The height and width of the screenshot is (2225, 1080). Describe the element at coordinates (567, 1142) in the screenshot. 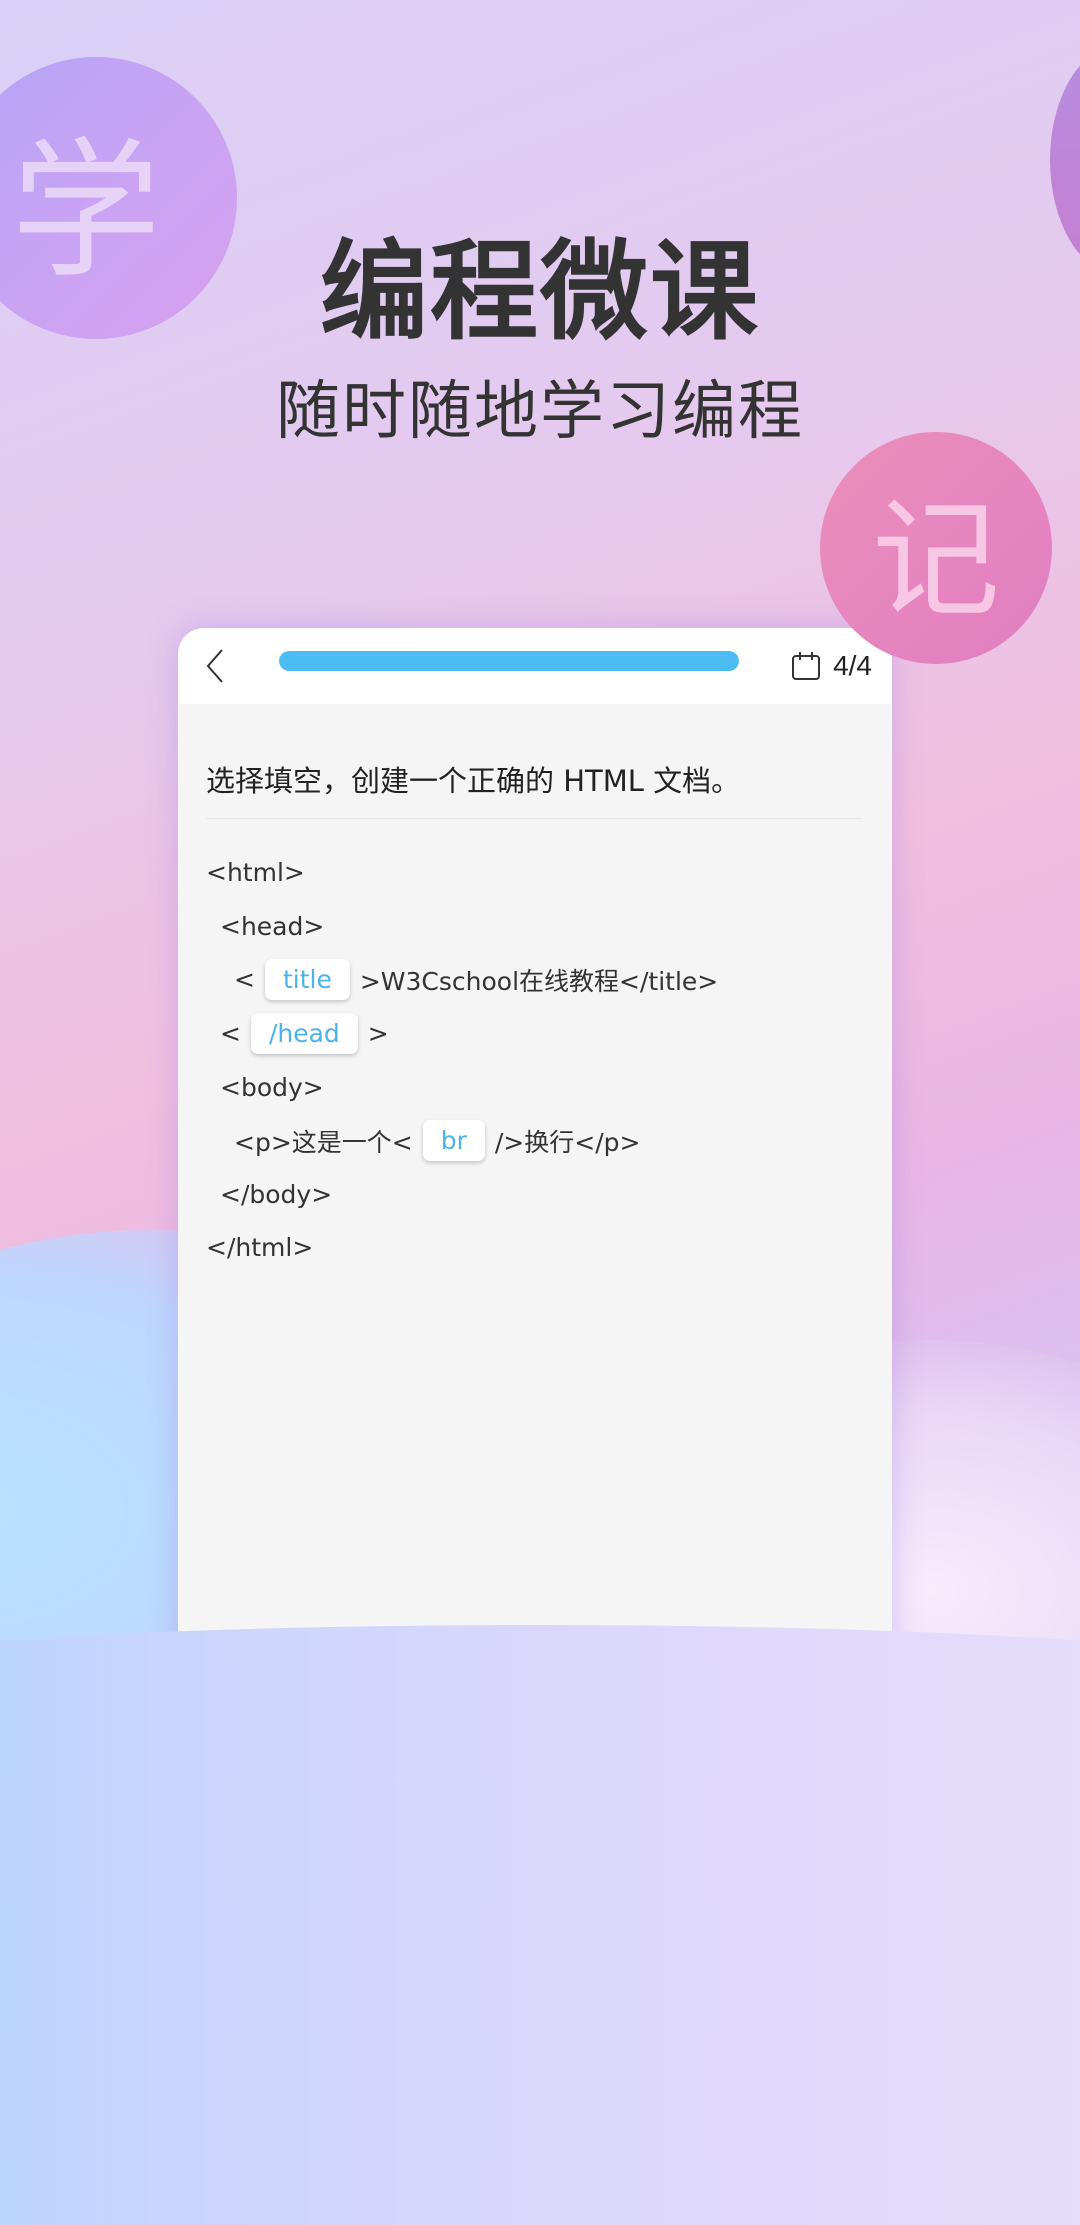

I see `code-text-after: />换行</p>` at that location.